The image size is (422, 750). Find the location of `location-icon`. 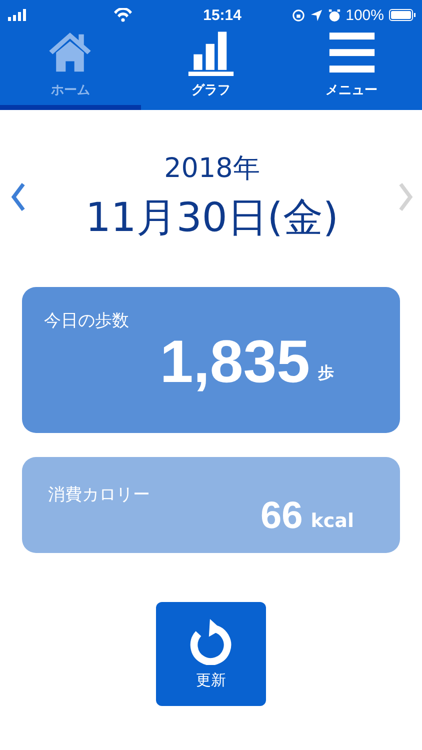

location-icon is located at coordinates (316, 15).